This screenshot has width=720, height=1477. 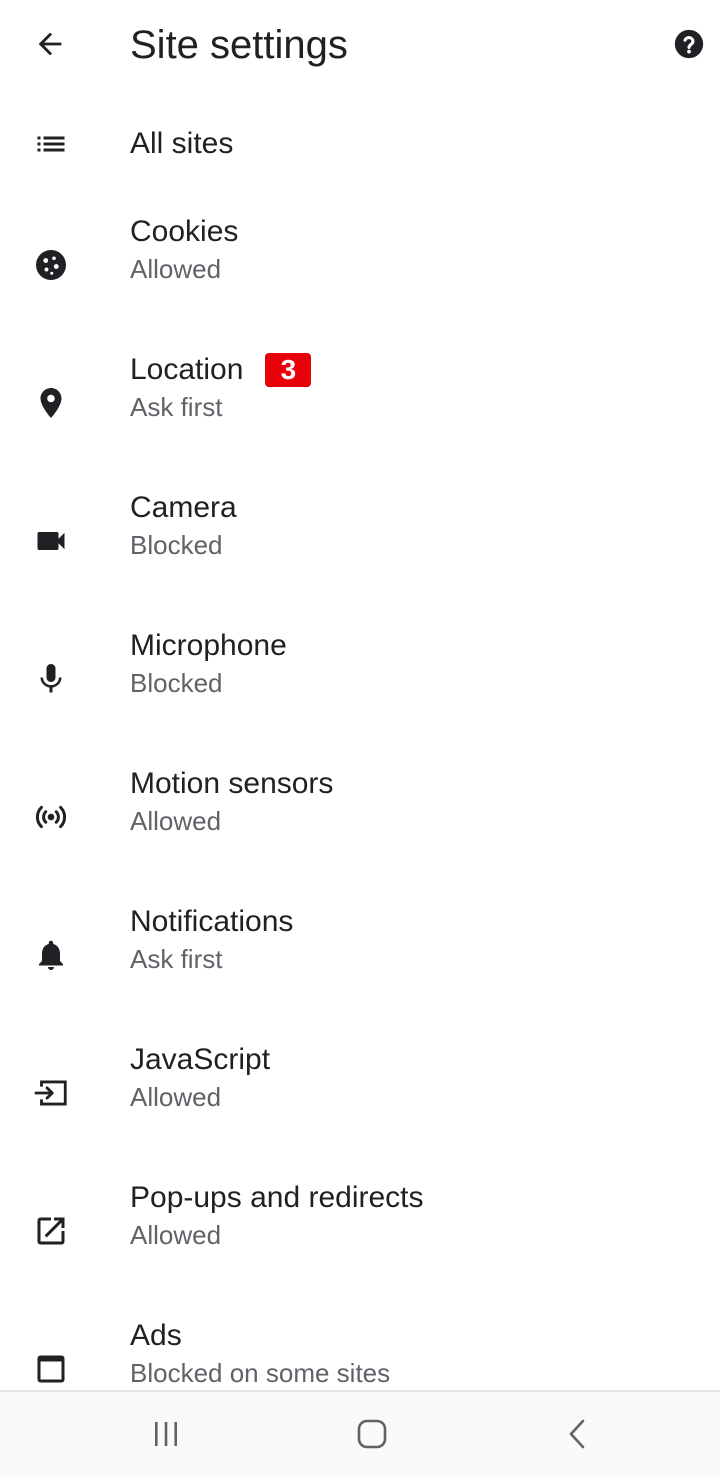 I want to click on cookie-icon, so click(x=51, y=265).